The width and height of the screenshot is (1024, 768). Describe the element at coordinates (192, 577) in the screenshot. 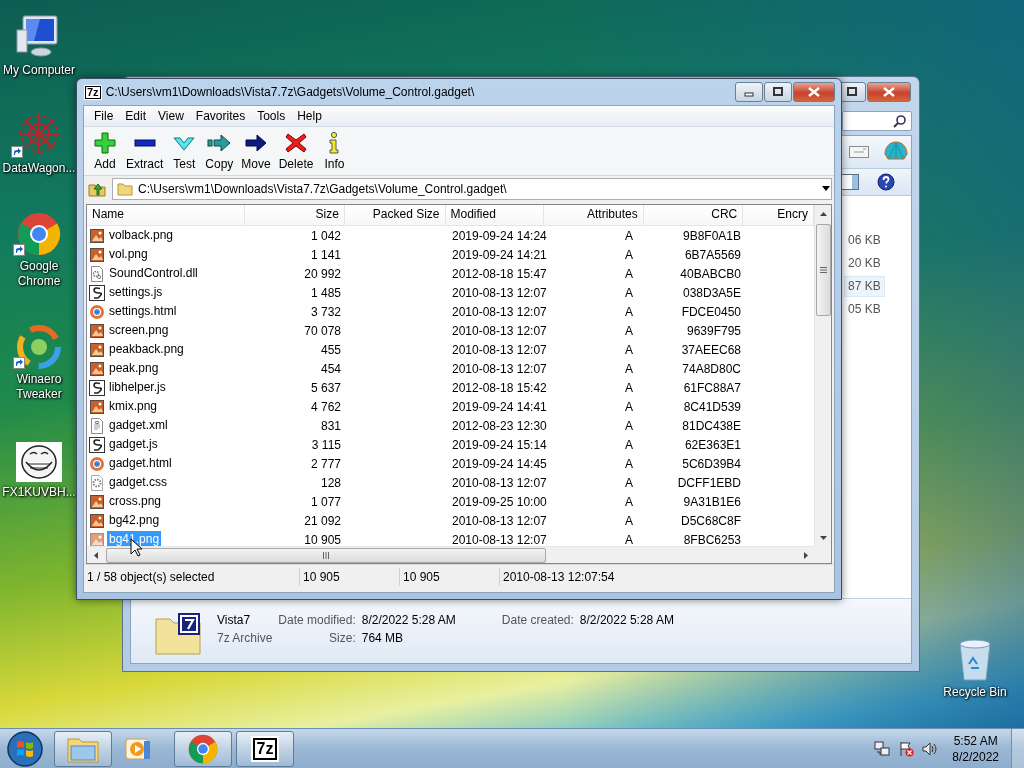

I see `status-text: 1 / 58 object(s) selected` at that location.